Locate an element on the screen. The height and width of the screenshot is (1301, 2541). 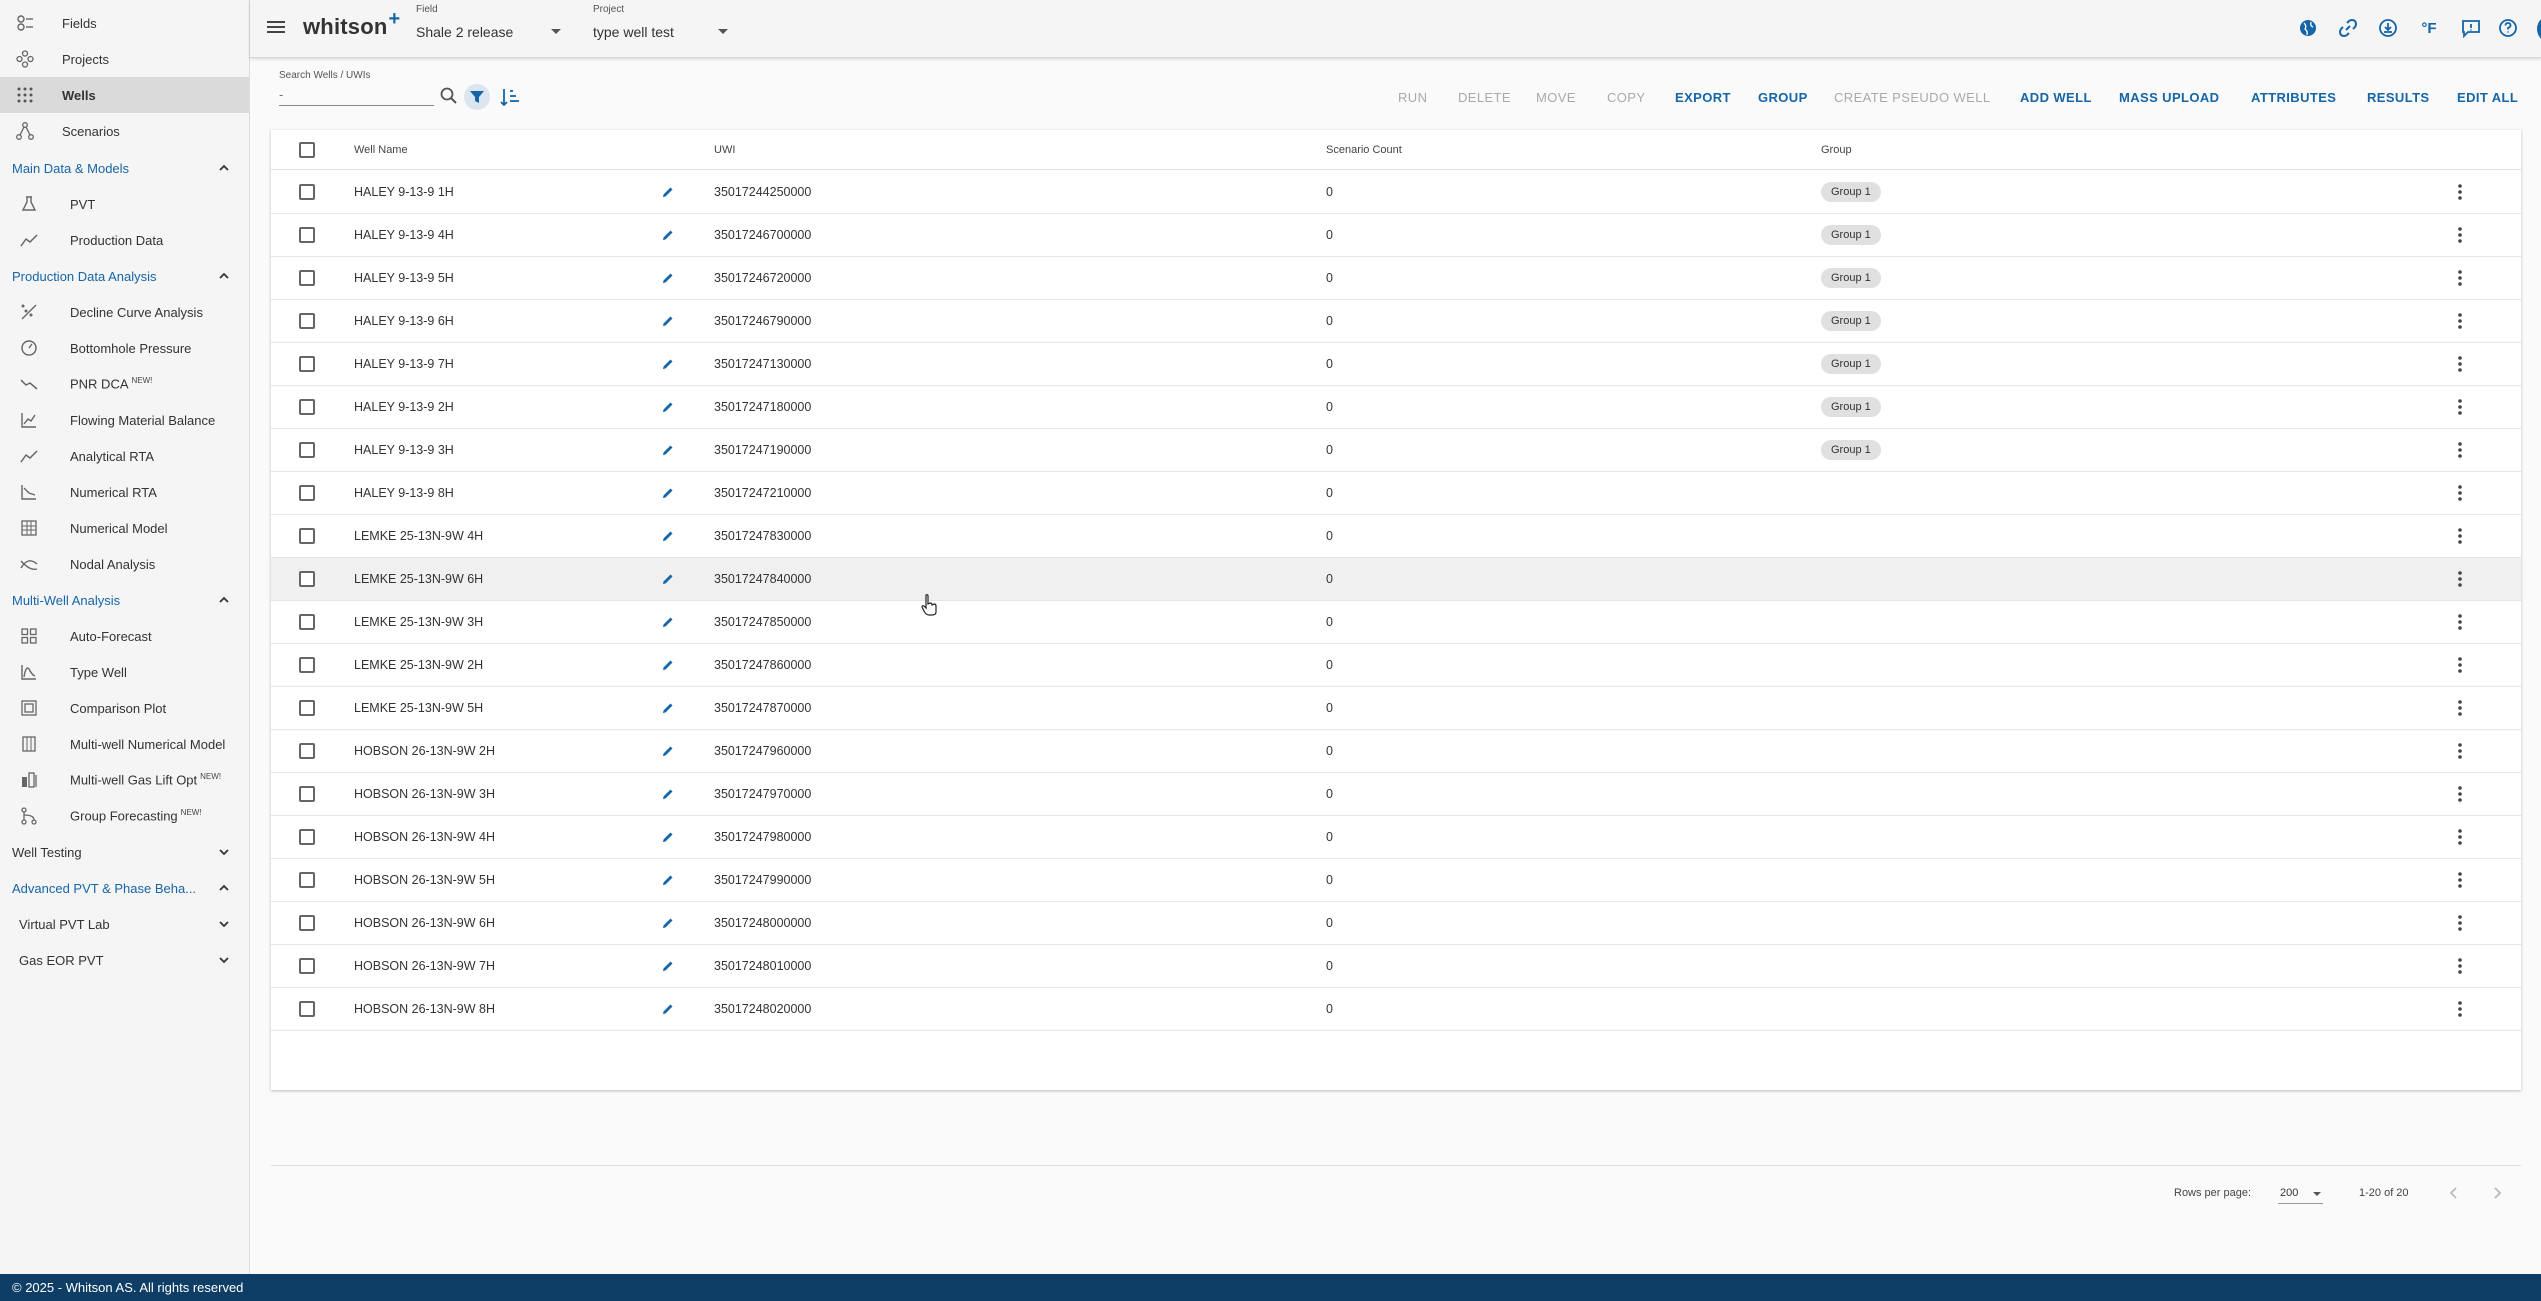
sidebar-item-analytical-rta: Analytical RTA is located at coordinates (124, 456).